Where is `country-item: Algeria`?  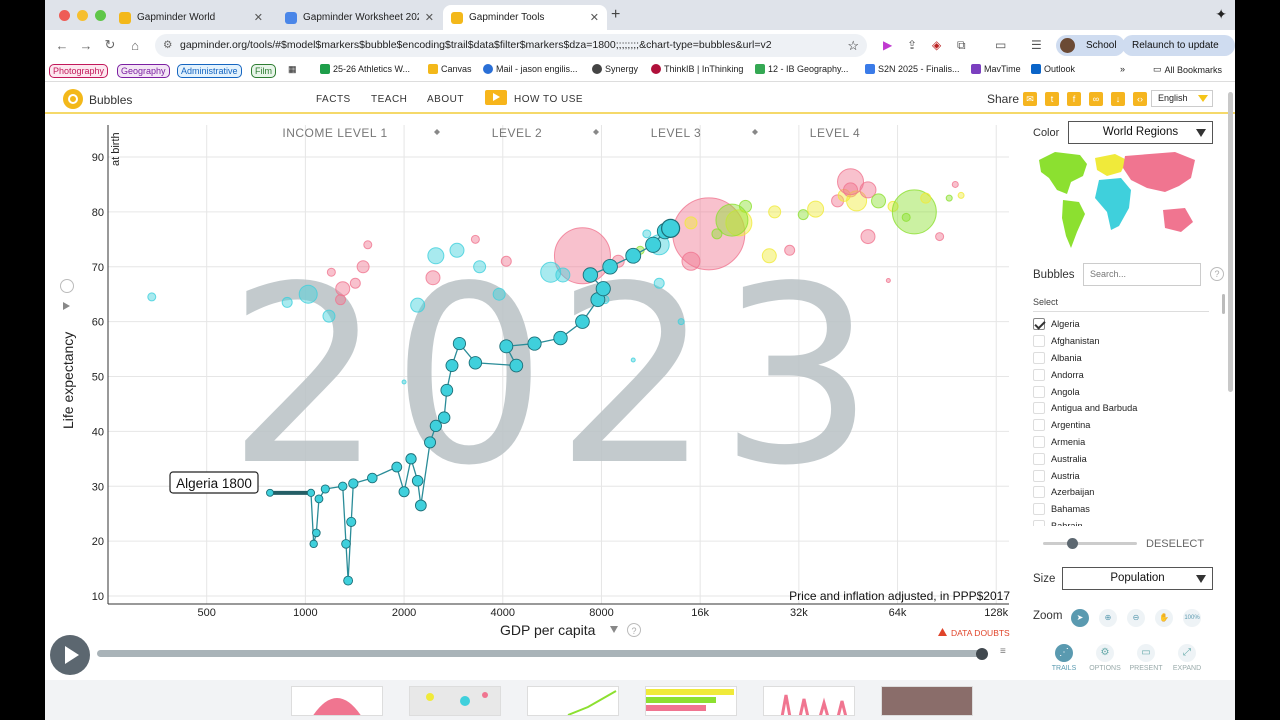
country-item: Algeria is located at coordinates (1123, 324).